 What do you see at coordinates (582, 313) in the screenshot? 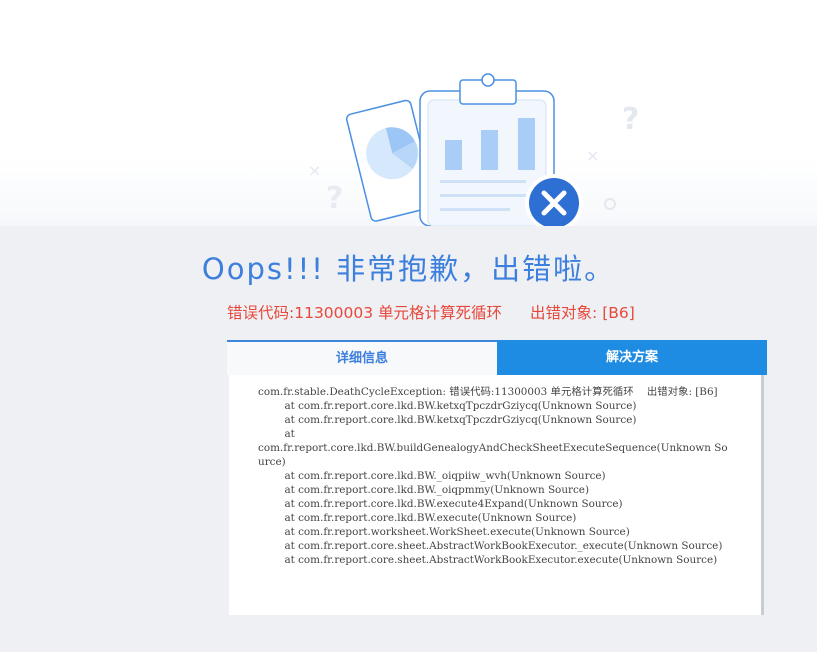
I see `error-object-text: 出错对象: [B6]` at bounding box center [582, 313].